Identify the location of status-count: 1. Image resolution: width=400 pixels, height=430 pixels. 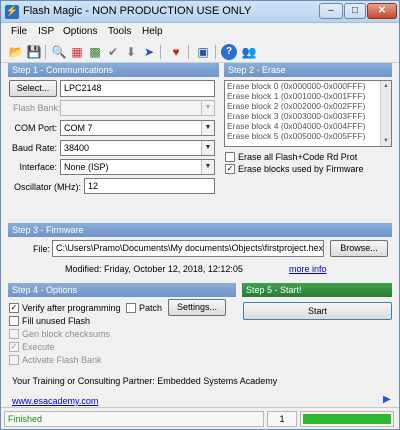
(282, 419).